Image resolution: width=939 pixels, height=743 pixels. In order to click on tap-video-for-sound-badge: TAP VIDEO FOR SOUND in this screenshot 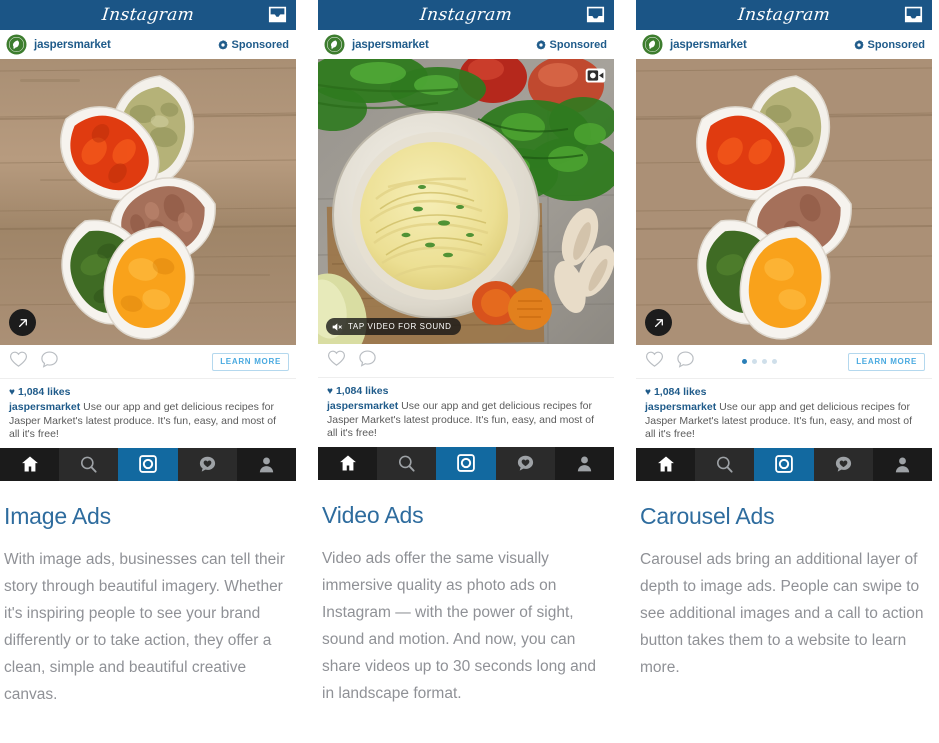, I will do `click(393, 326)`.